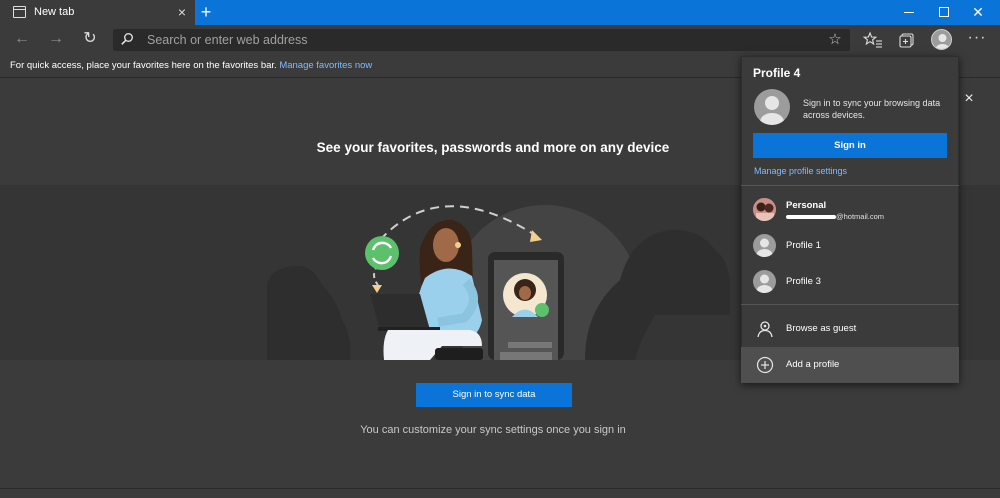  I want to click on collections-icon, so click(907, 40).